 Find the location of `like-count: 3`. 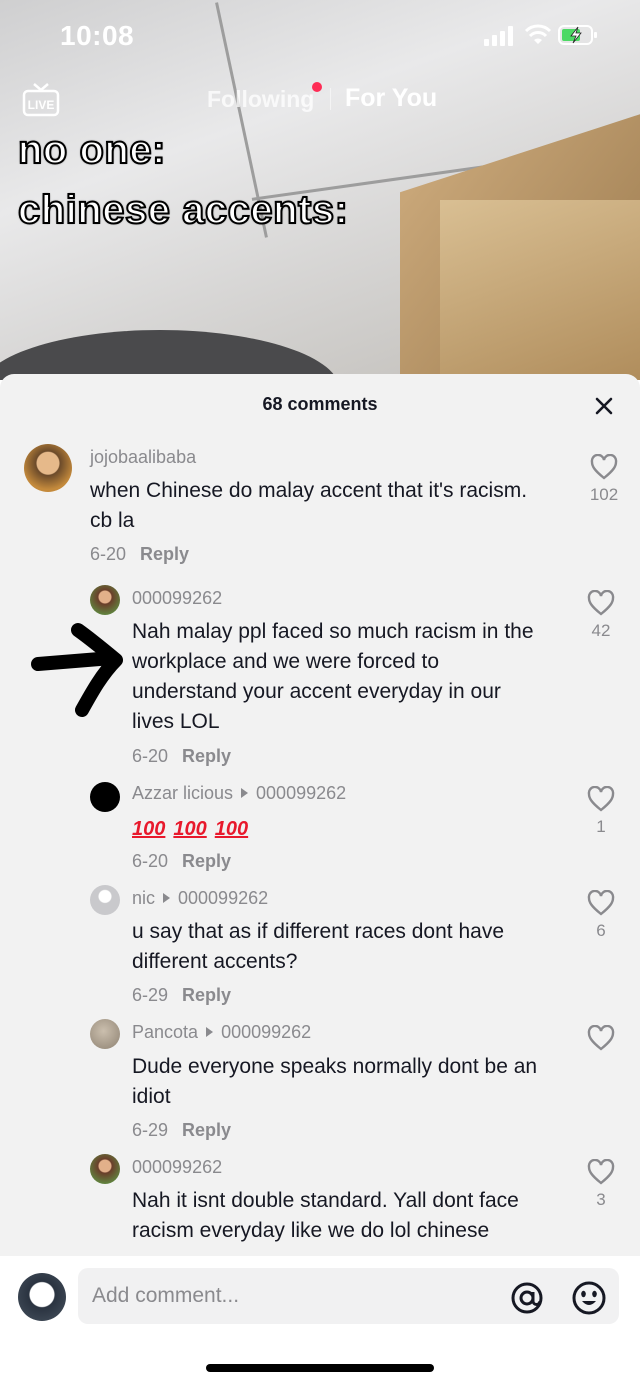

like-count: 3 is located at coordinates (601, 1199).